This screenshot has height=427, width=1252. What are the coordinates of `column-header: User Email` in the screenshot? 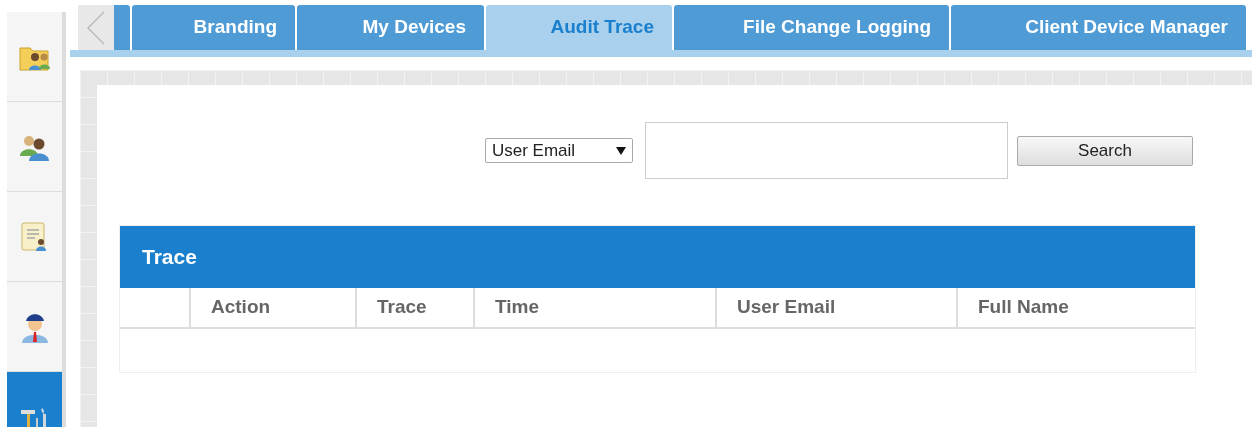 It's located at (835, 307).